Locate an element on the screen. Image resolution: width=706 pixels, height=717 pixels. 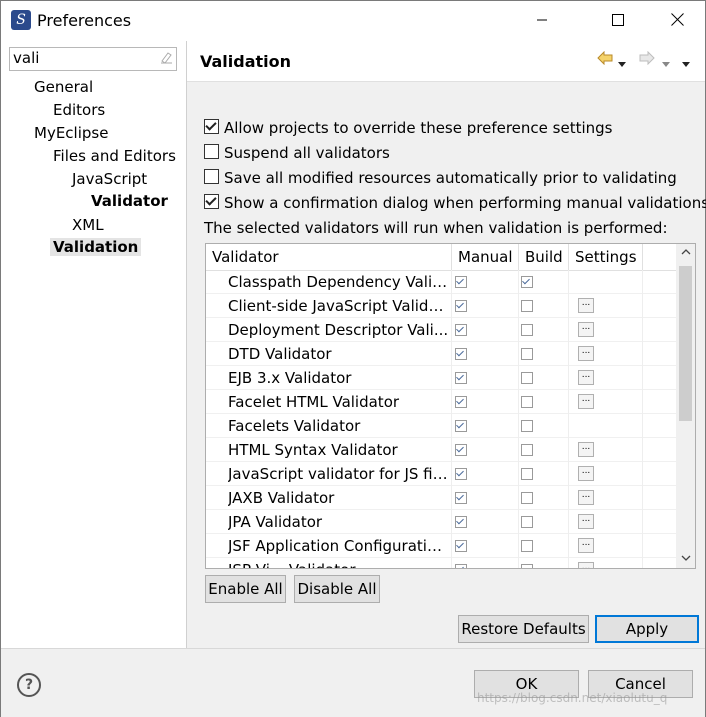
page-header: Validation is located at coordinates (446, 61).